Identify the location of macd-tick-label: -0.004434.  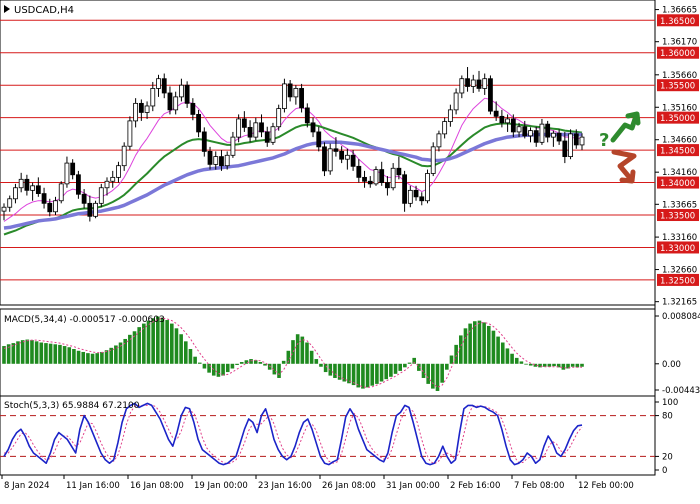
(681, 391).